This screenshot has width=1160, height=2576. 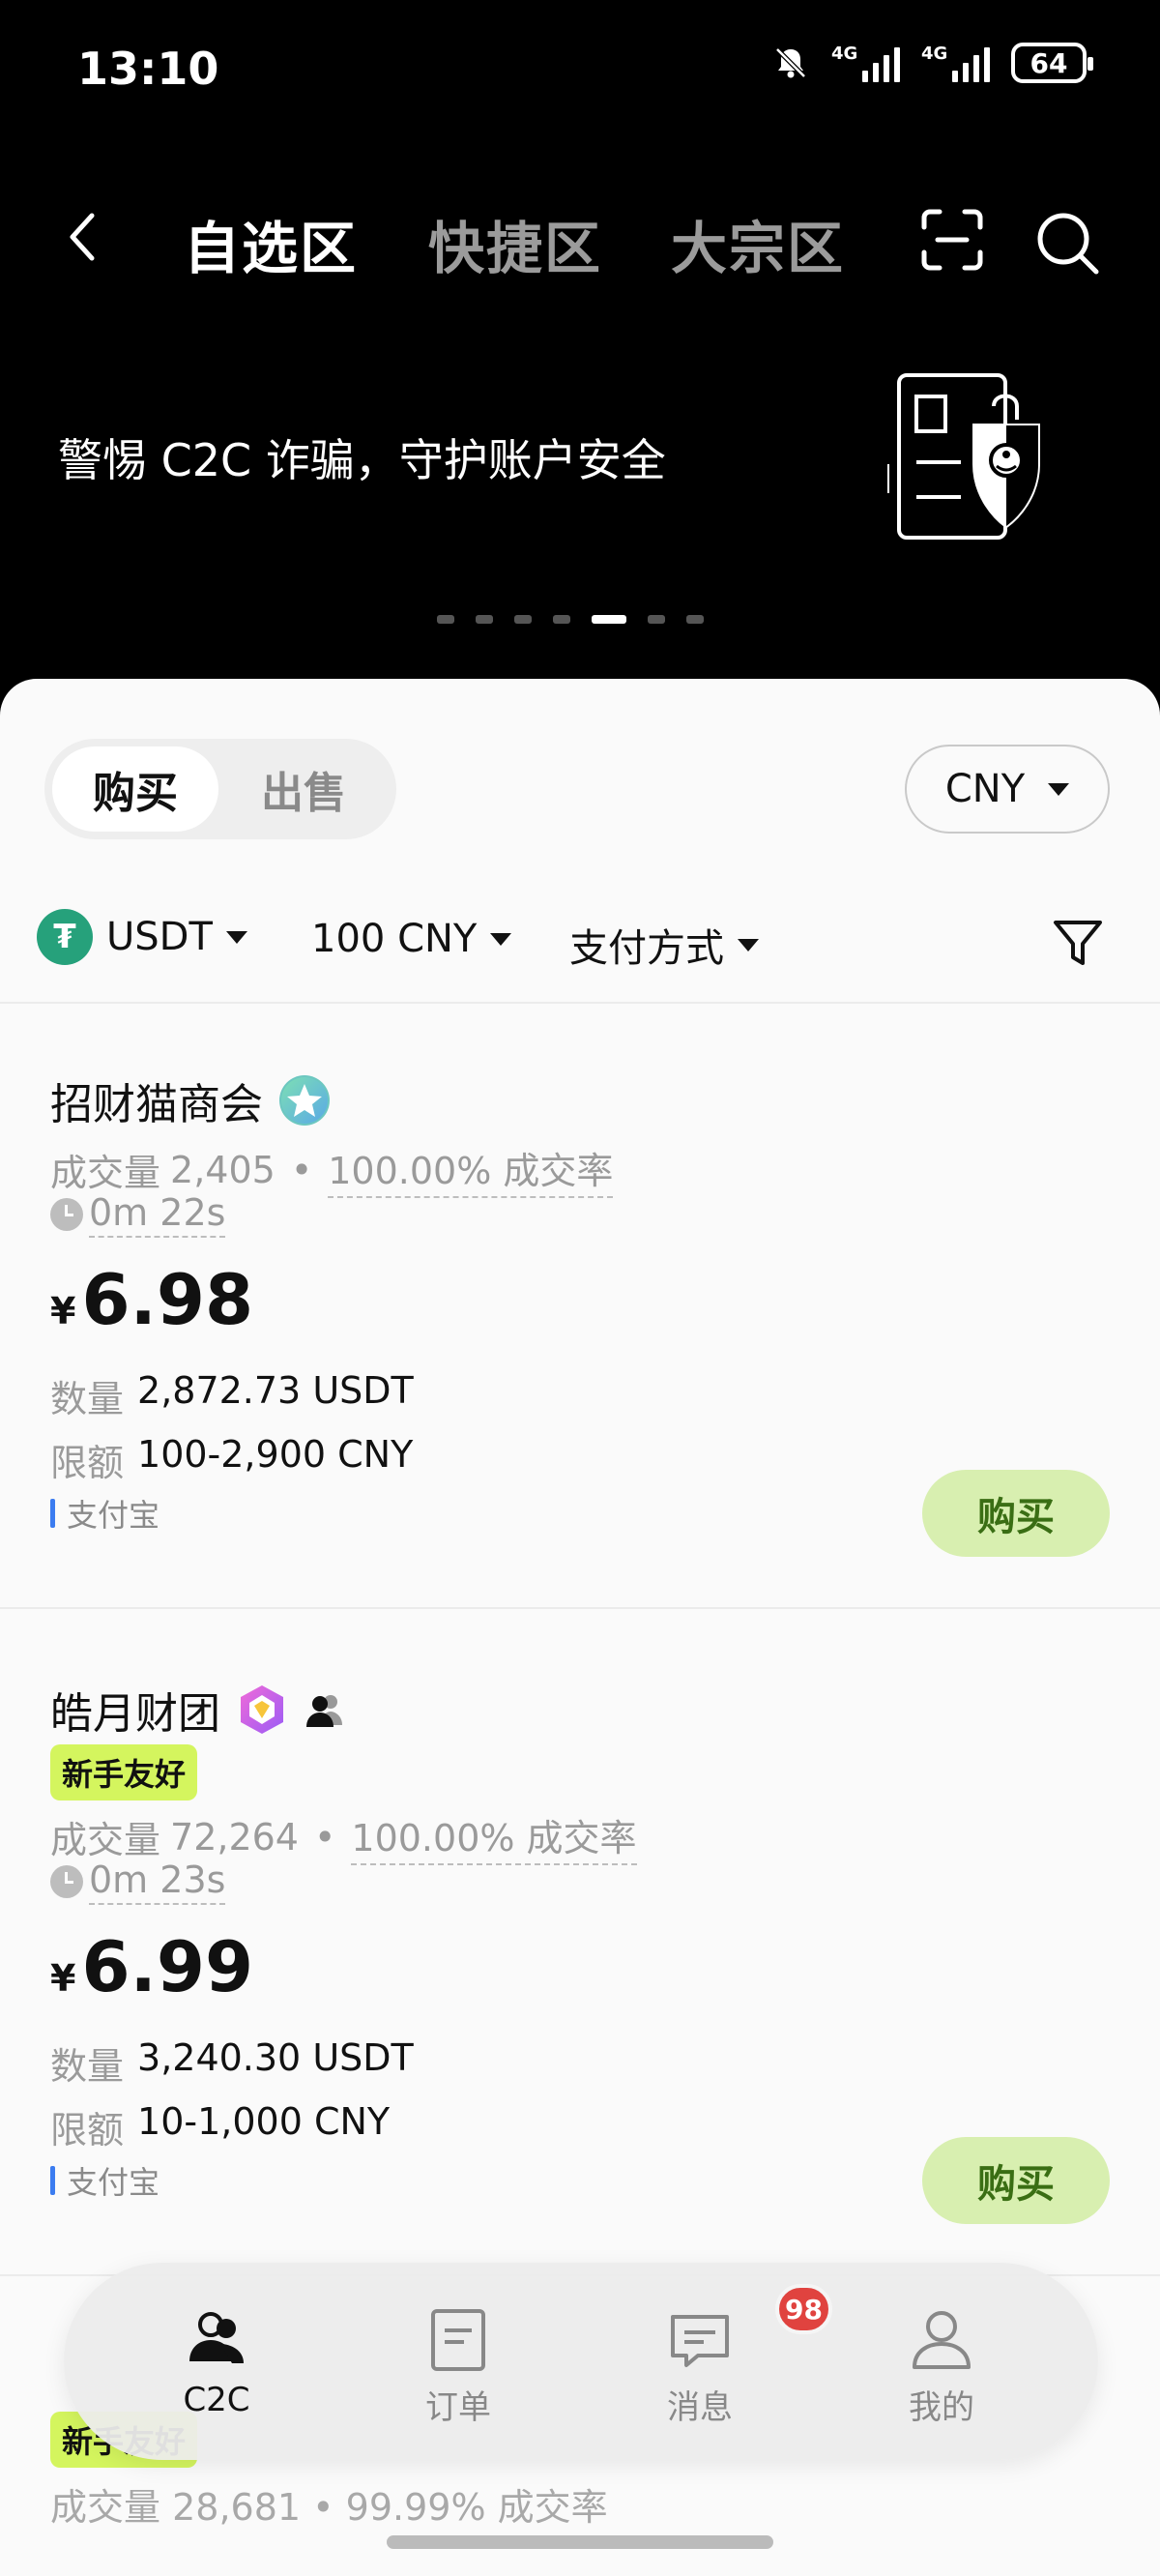 I want to click on back-button, so click(x=82, y=237).